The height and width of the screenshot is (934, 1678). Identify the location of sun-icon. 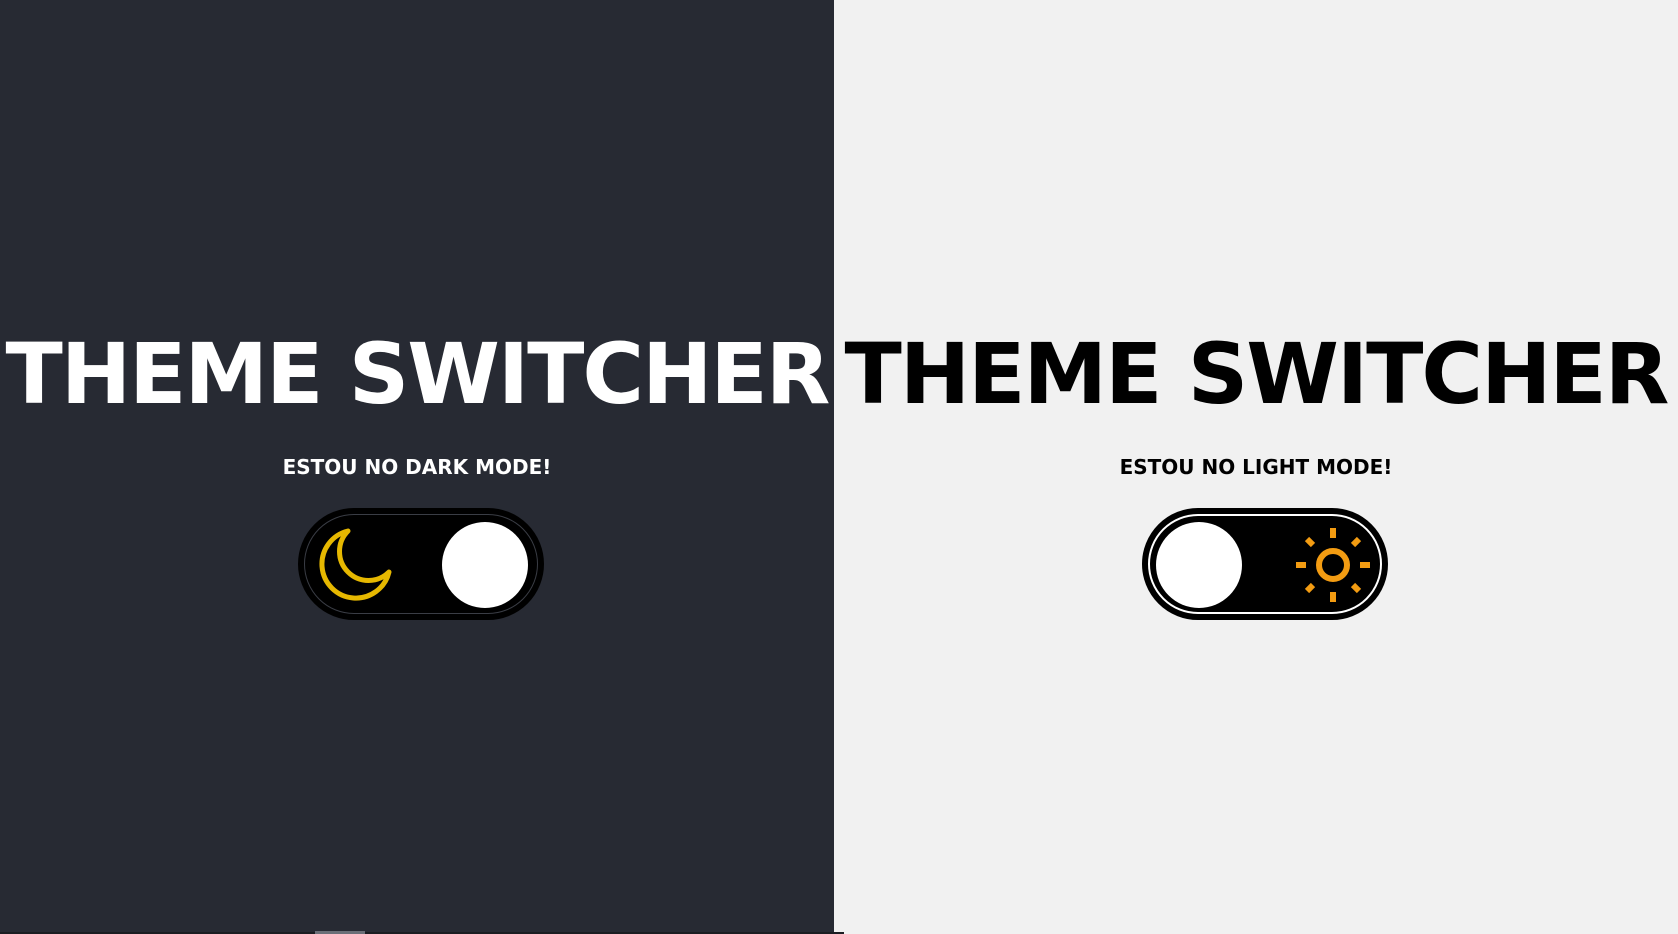
(1333, 565).